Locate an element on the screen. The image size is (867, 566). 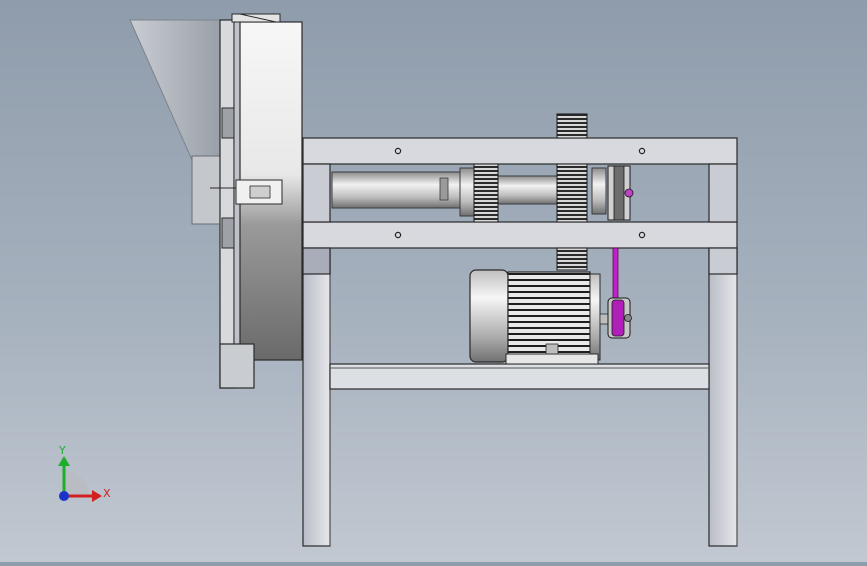
triad-x-label: X is located at coordinates (107, 493).